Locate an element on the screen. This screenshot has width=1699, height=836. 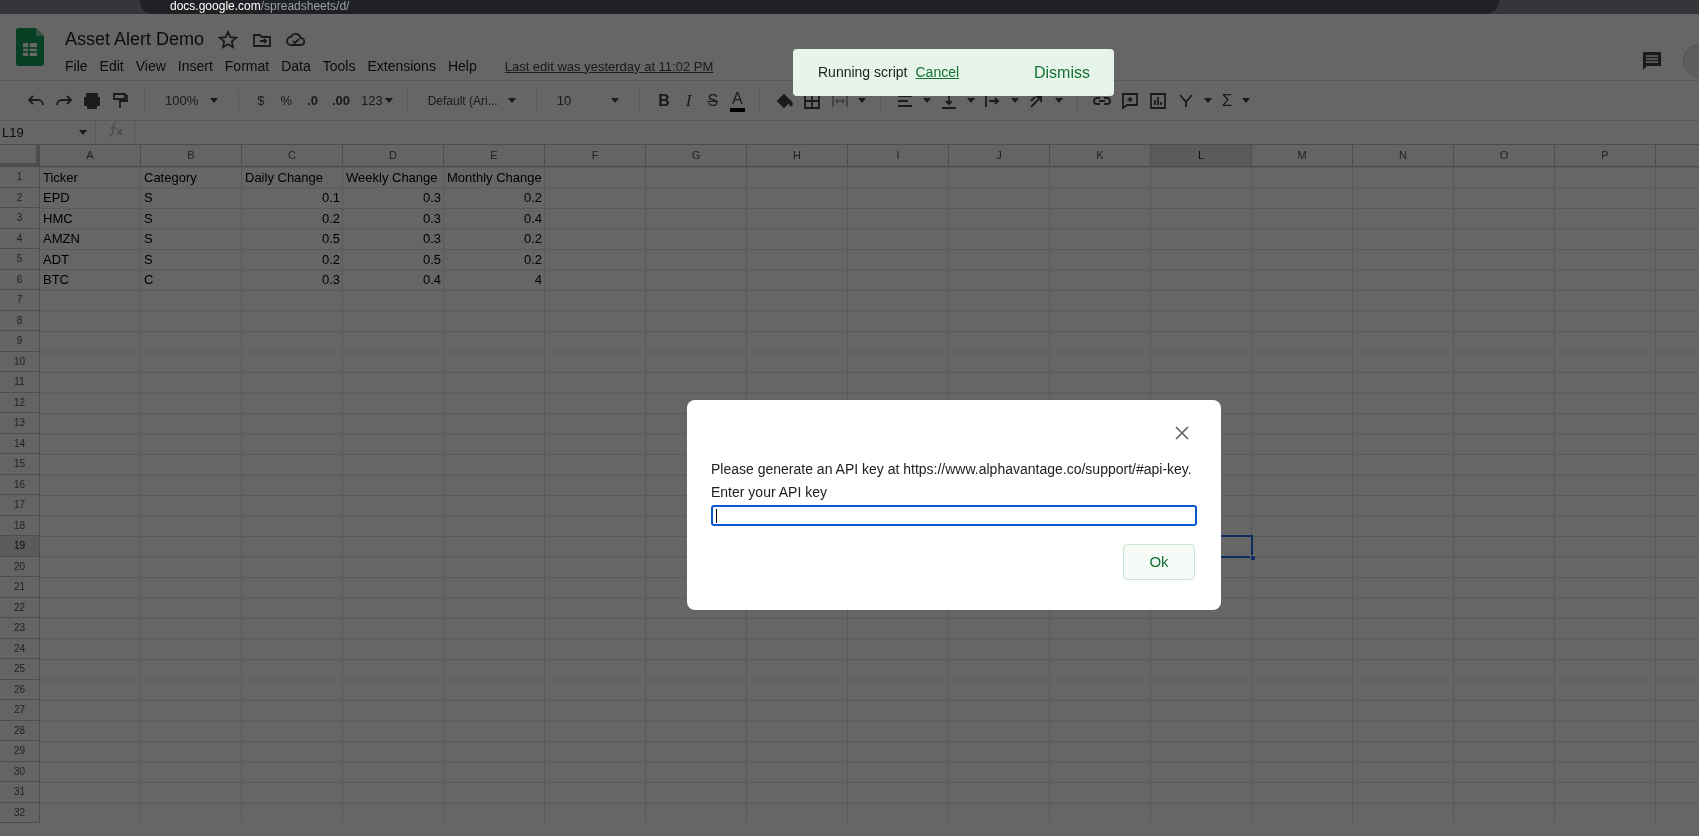
chart-icon is located at coordinates (1157, 100).